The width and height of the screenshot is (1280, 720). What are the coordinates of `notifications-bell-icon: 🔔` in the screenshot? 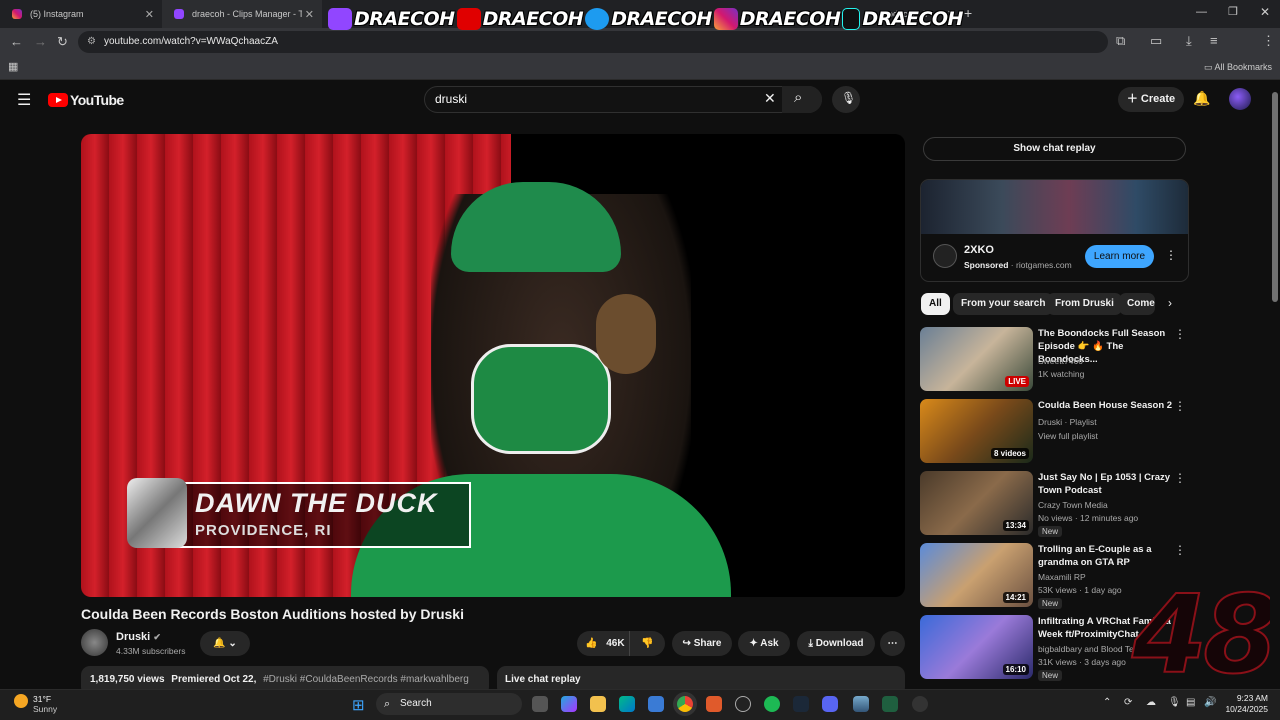 It's located at (1201, 98).